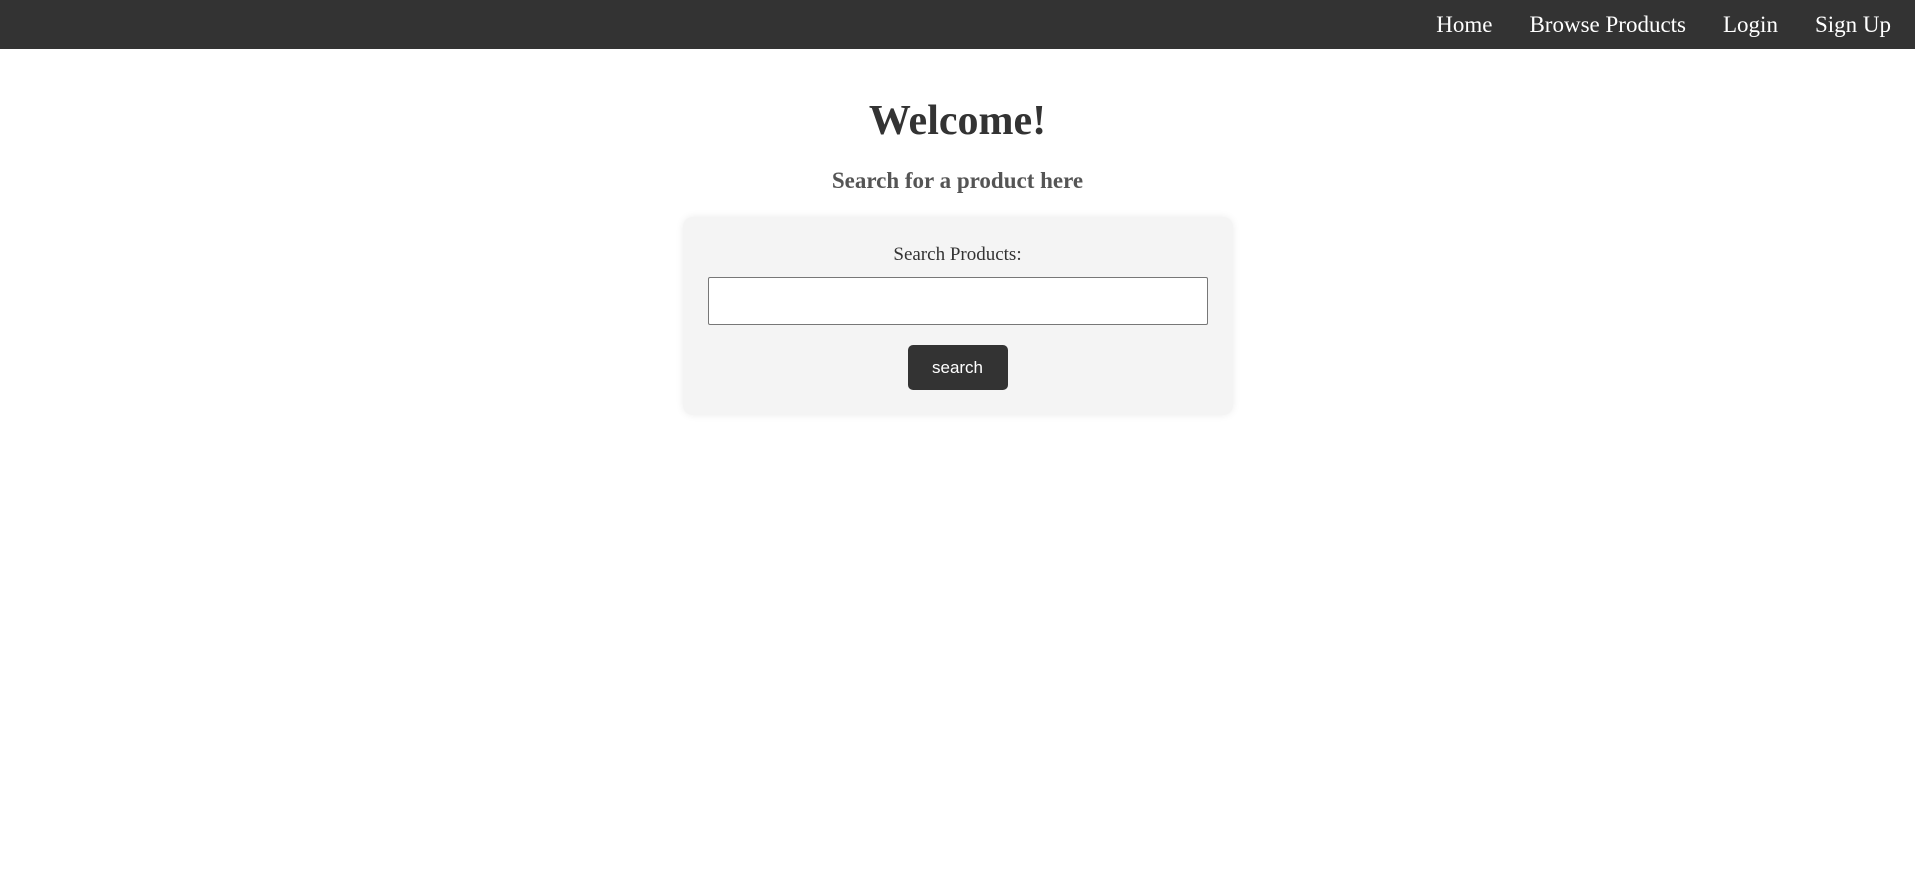 Image resolution: width=1915 pixels, height=872 pixels. I want to click on nav-link-browse-products: Browse Products, so click(1607, 25).